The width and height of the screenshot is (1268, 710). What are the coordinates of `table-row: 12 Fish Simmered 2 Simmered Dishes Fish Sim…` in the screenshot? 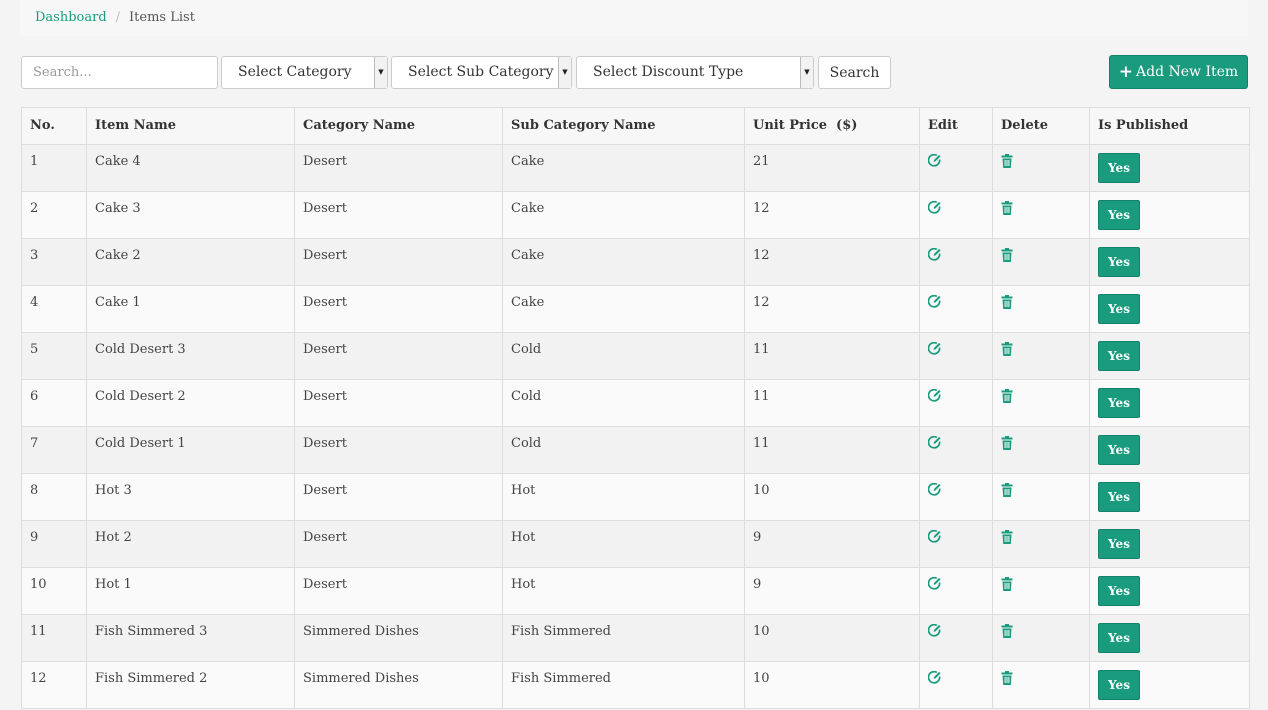 It's located at (635, 685).